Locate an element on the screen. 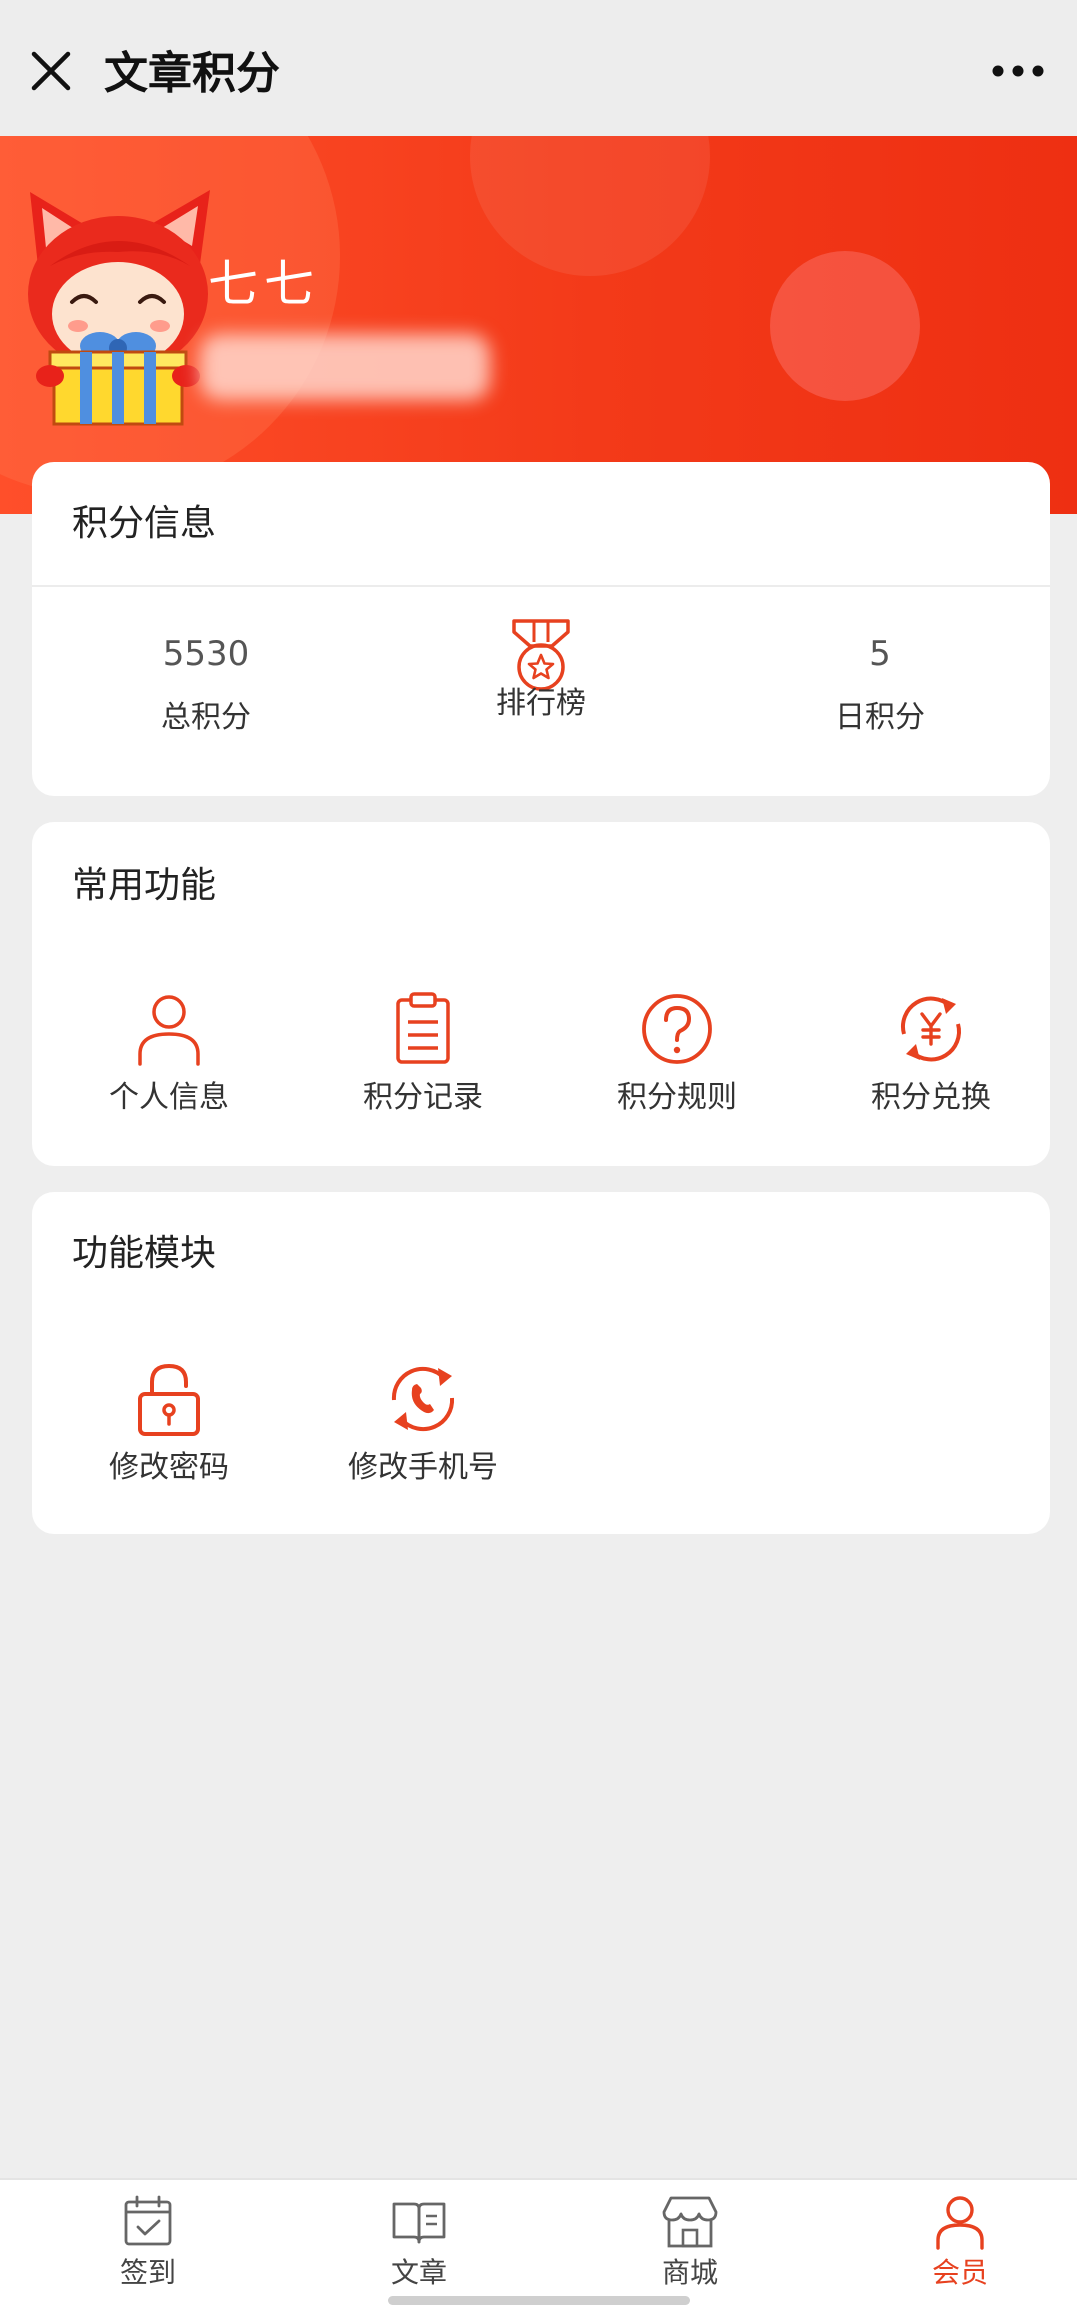  points-record-button: 积分记录 is located at coordinates (423, 1054).